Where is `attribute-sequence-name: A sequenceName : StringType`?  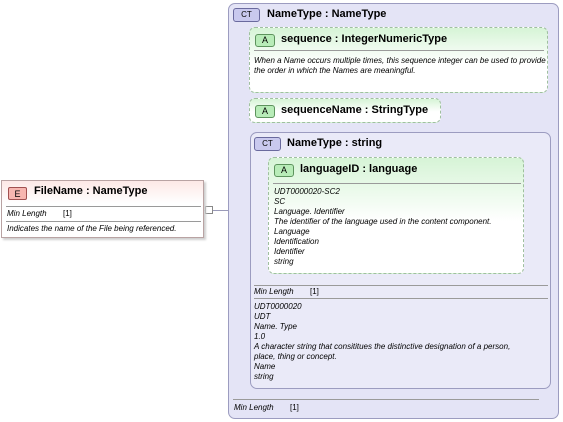 attribute-sequence-name: A sequenceName : StringType is located at coordinates (345, 110).